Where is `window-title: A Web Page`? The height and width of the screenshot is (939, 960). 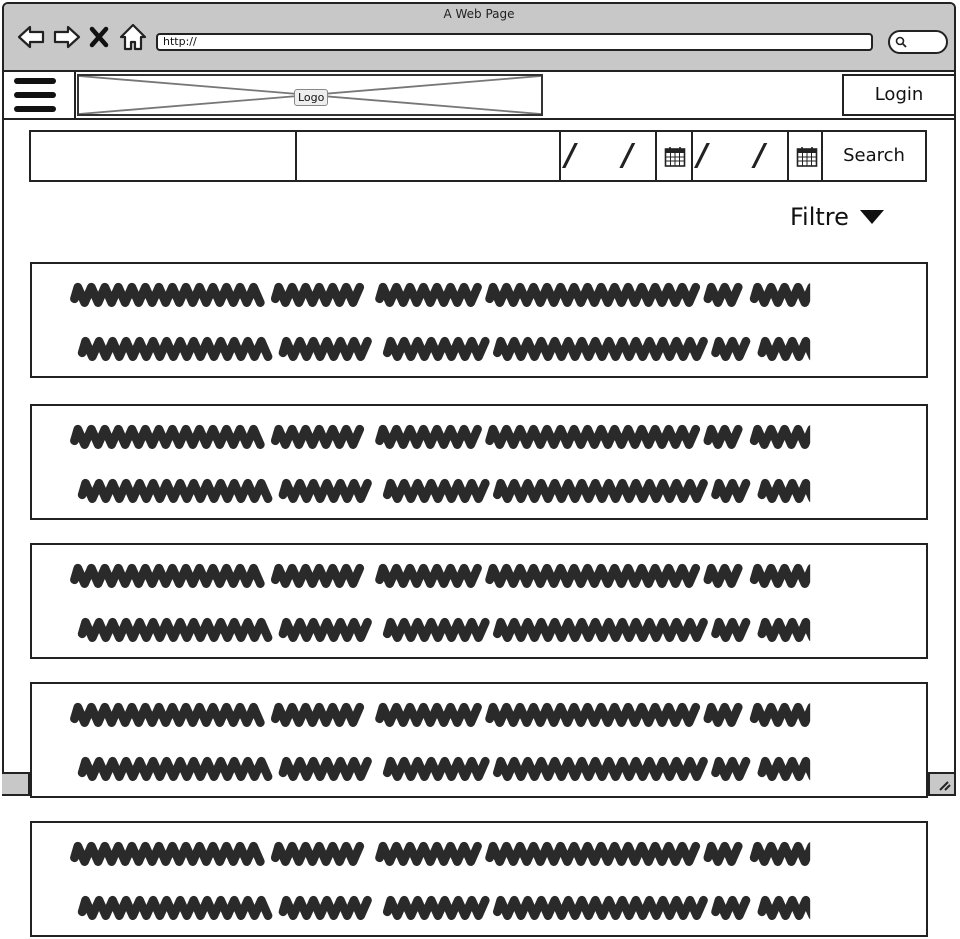 window-title: A Web Page is located at coordinates (479, 14).